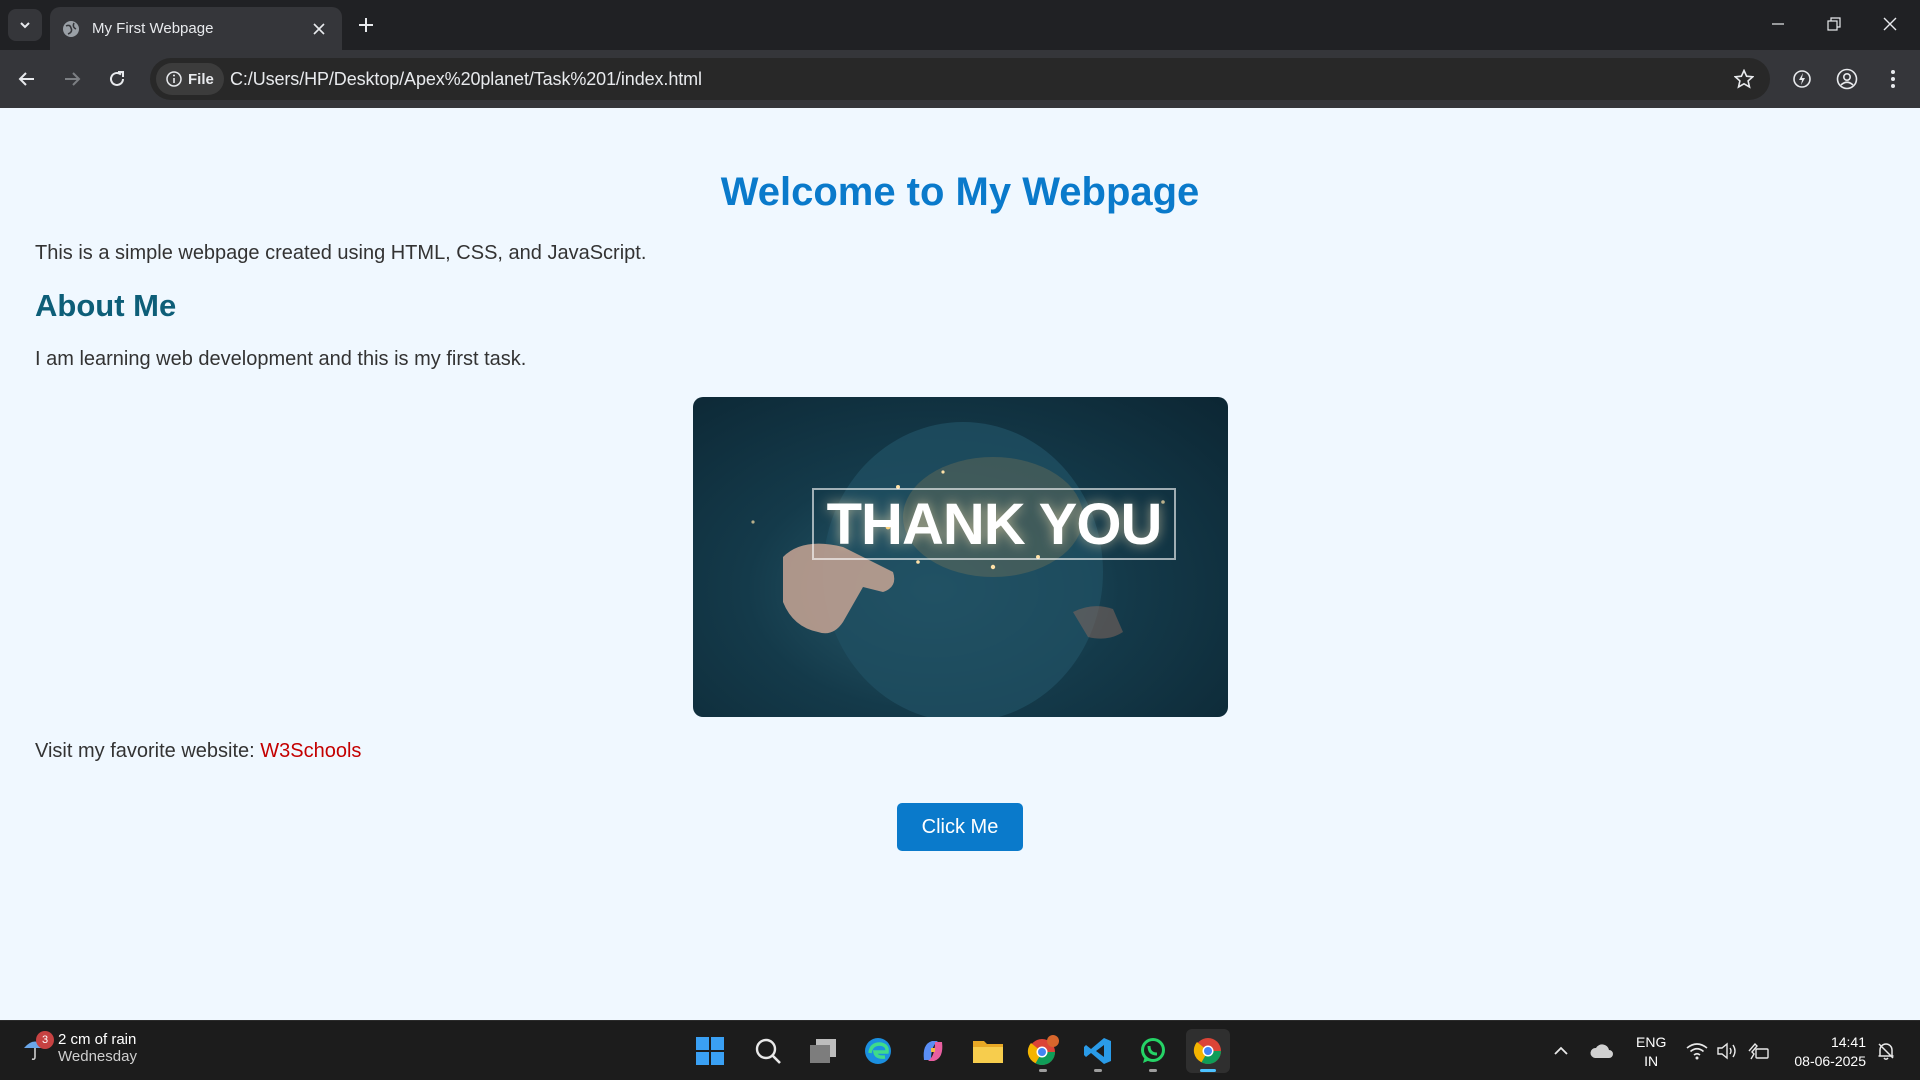  I want to click on account-icon, so click(1847, 79).